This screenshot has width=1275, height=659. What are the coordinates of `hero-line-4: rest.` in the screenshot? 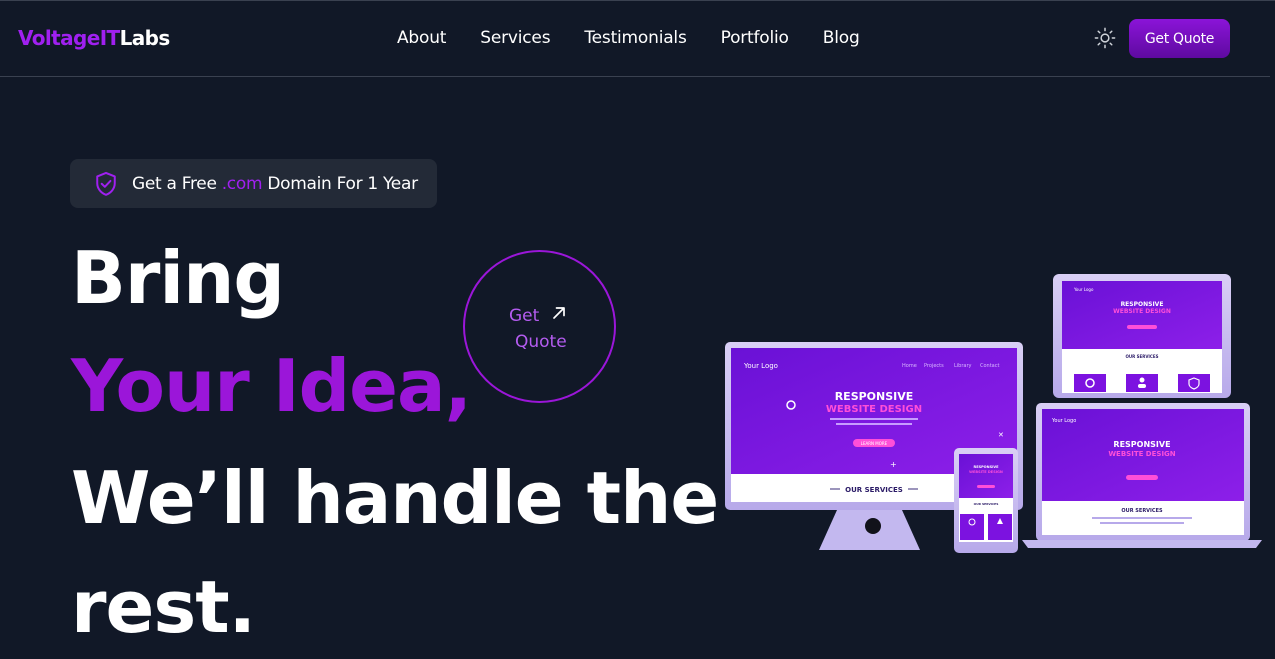 It's located at (163, 607).